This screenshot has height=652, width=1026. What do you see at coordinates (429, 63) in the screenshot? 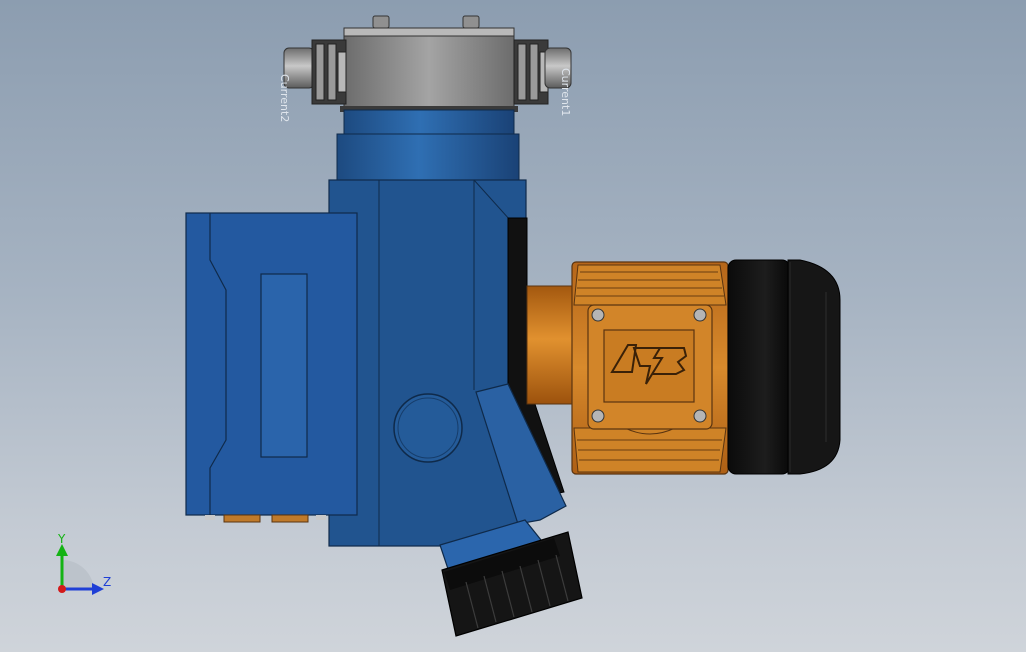
I see `top-manifold` at bounding box center [429, 63].